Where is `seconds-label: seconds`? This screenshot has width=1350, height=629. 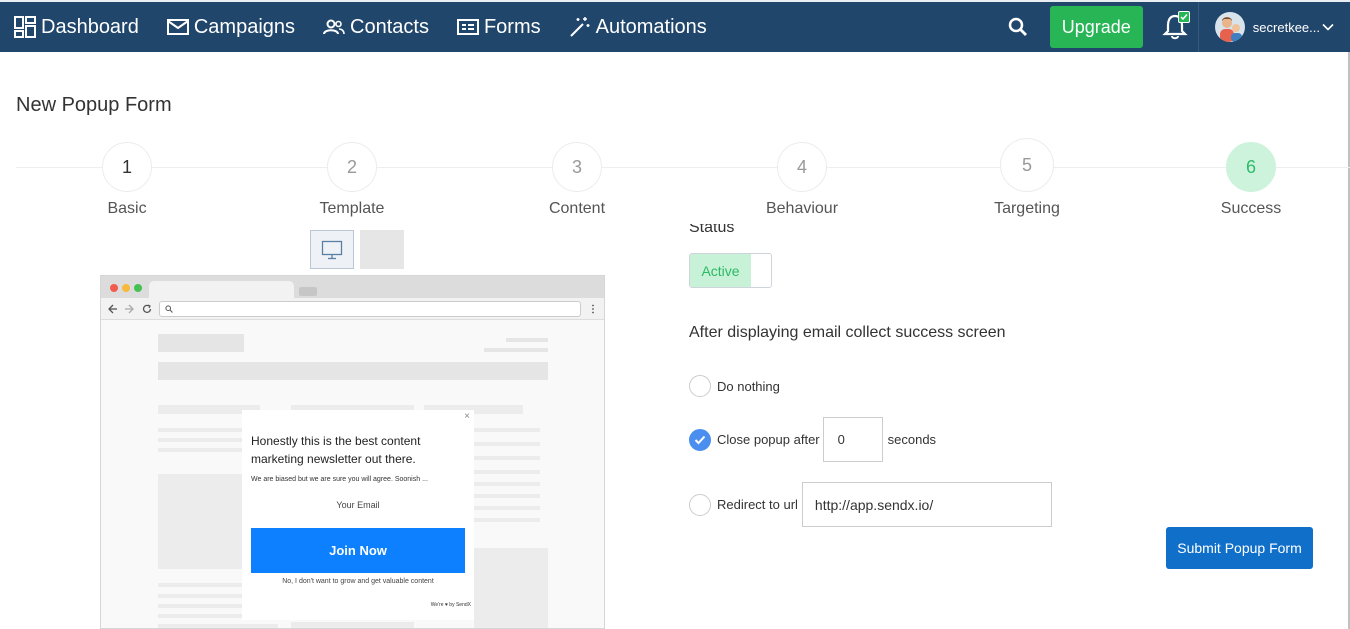
seconds-label: seconds is located at coordinates (912, 439).